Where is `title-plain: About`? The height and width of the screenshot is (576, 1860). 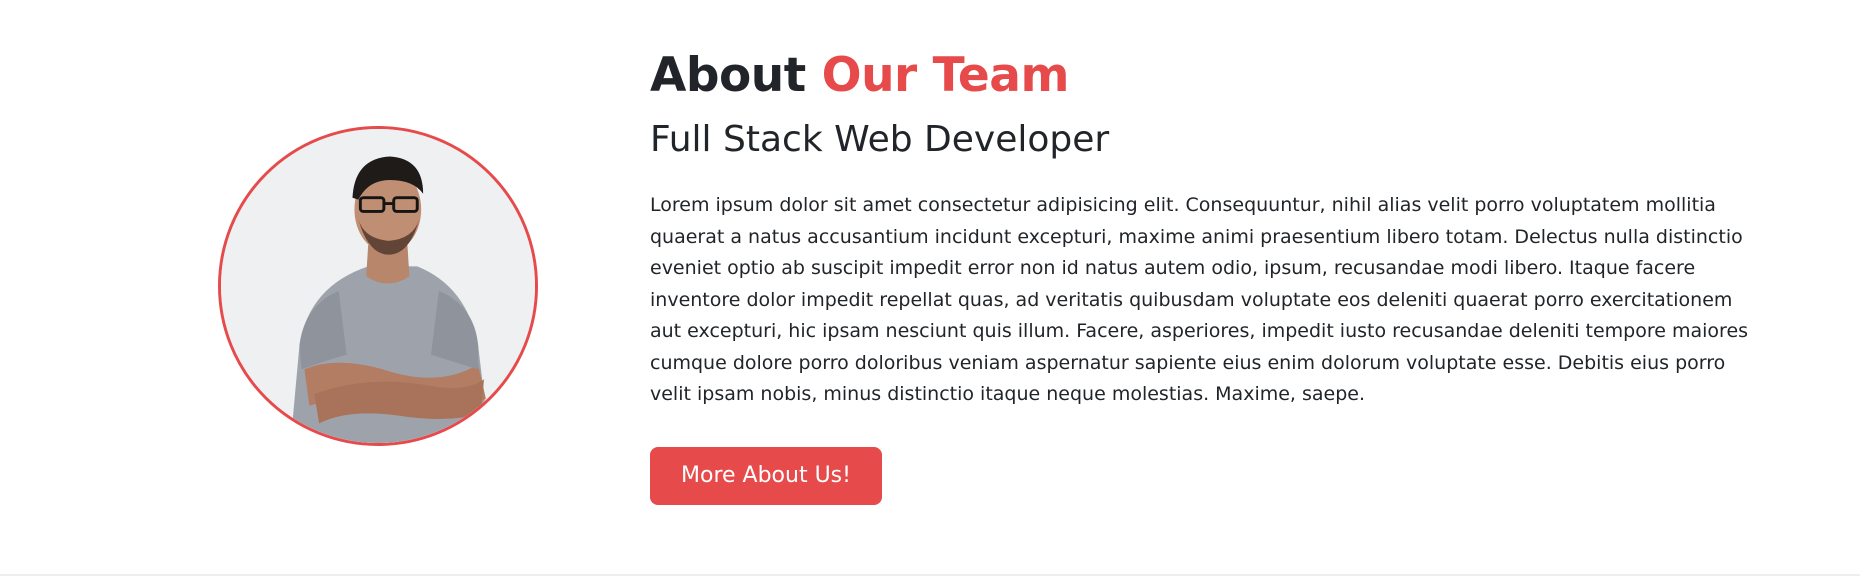
title-plain: About is located at coordinates (728, 75).